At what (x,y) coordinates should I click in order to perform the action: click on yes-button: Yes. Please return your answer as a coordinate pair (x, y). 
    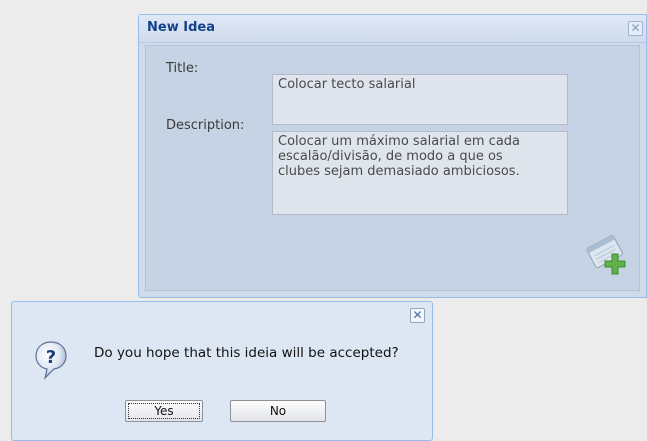
    Looking at the image, I should click on (164, 411).